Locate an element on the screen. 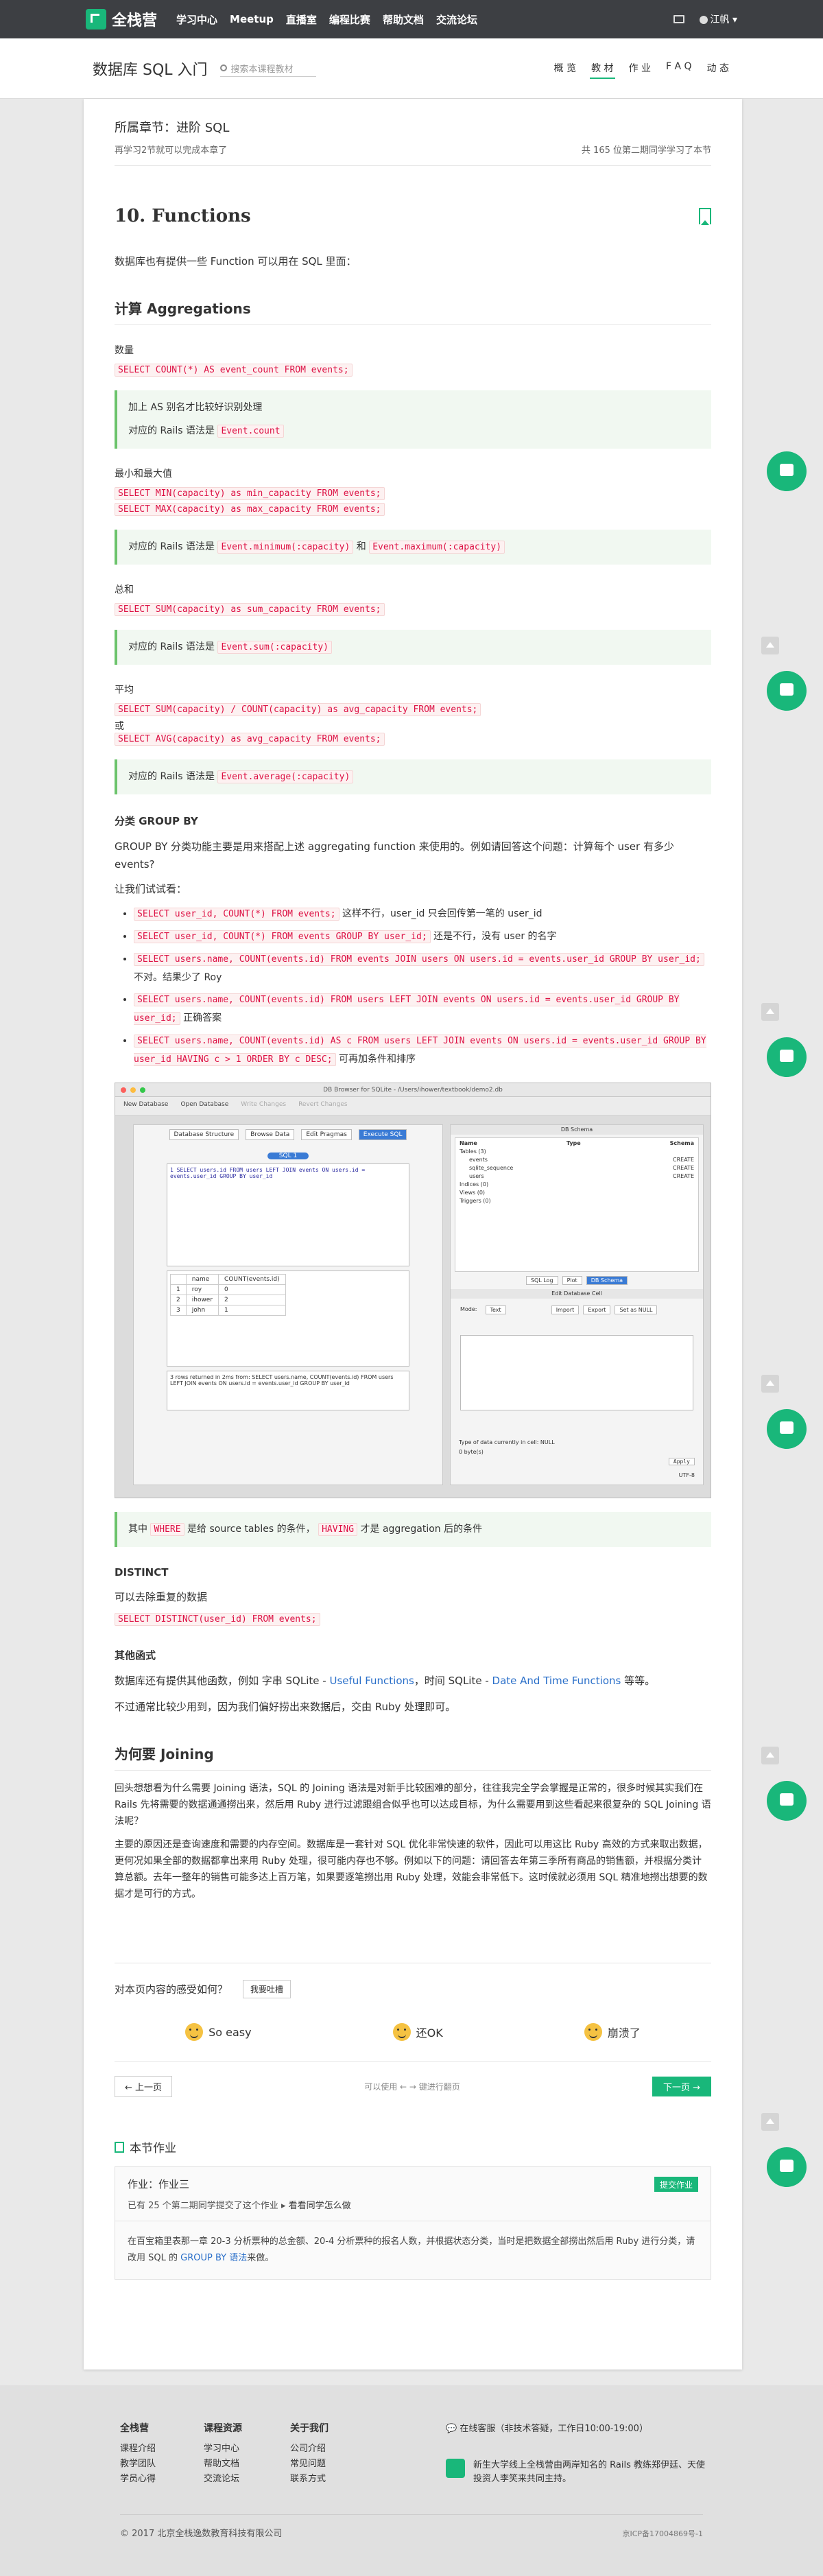 The image size is (823, 2576). nav-forum: 交流论坛 is located at coordinates (456, 19).